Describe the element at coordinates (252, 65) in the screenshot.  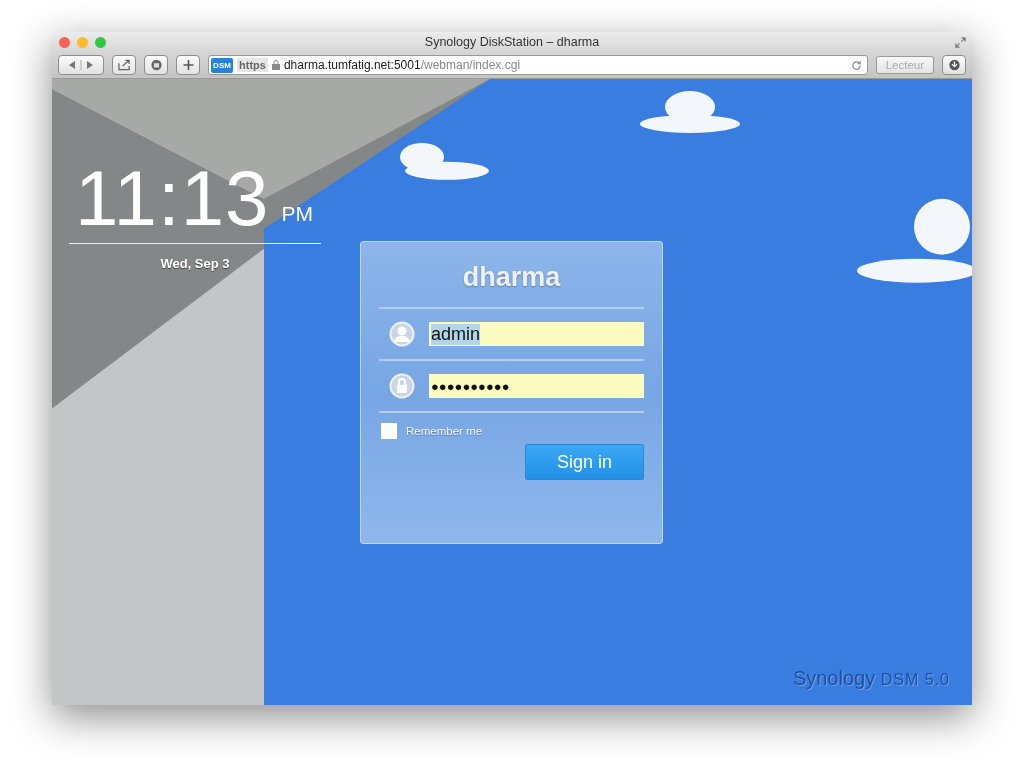
I see `https-label: https` at that location.